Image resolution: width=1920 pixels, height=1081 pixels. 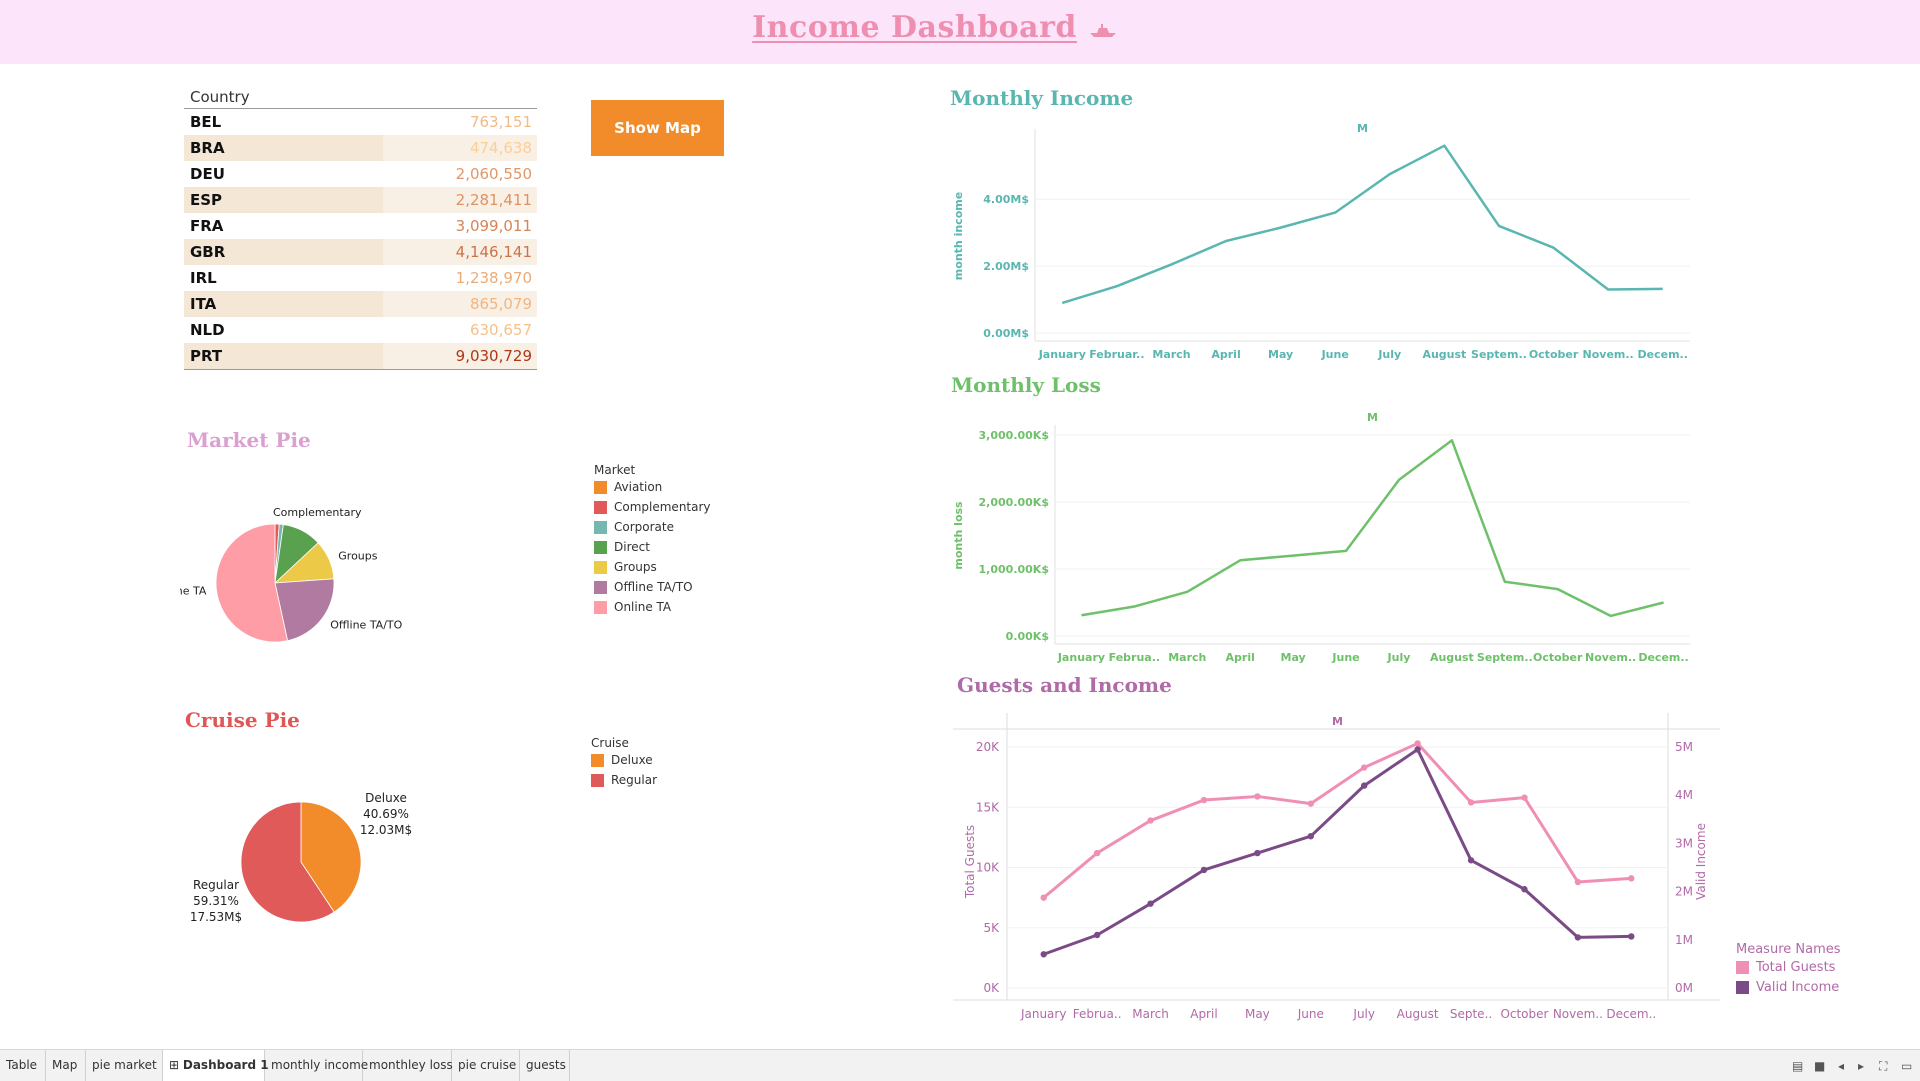 What do you see at coordinates (176, 1065) in the screenshot?
I see `grid-icon: ⊞` at bounding box center [176, 1065].